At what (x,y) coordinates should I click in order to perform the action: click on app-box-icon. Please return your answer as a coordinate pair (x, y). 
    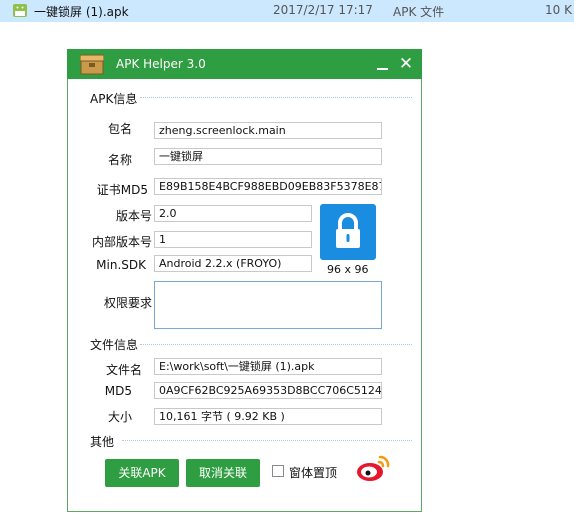
    Looking at the image, I should click on (92, 64).